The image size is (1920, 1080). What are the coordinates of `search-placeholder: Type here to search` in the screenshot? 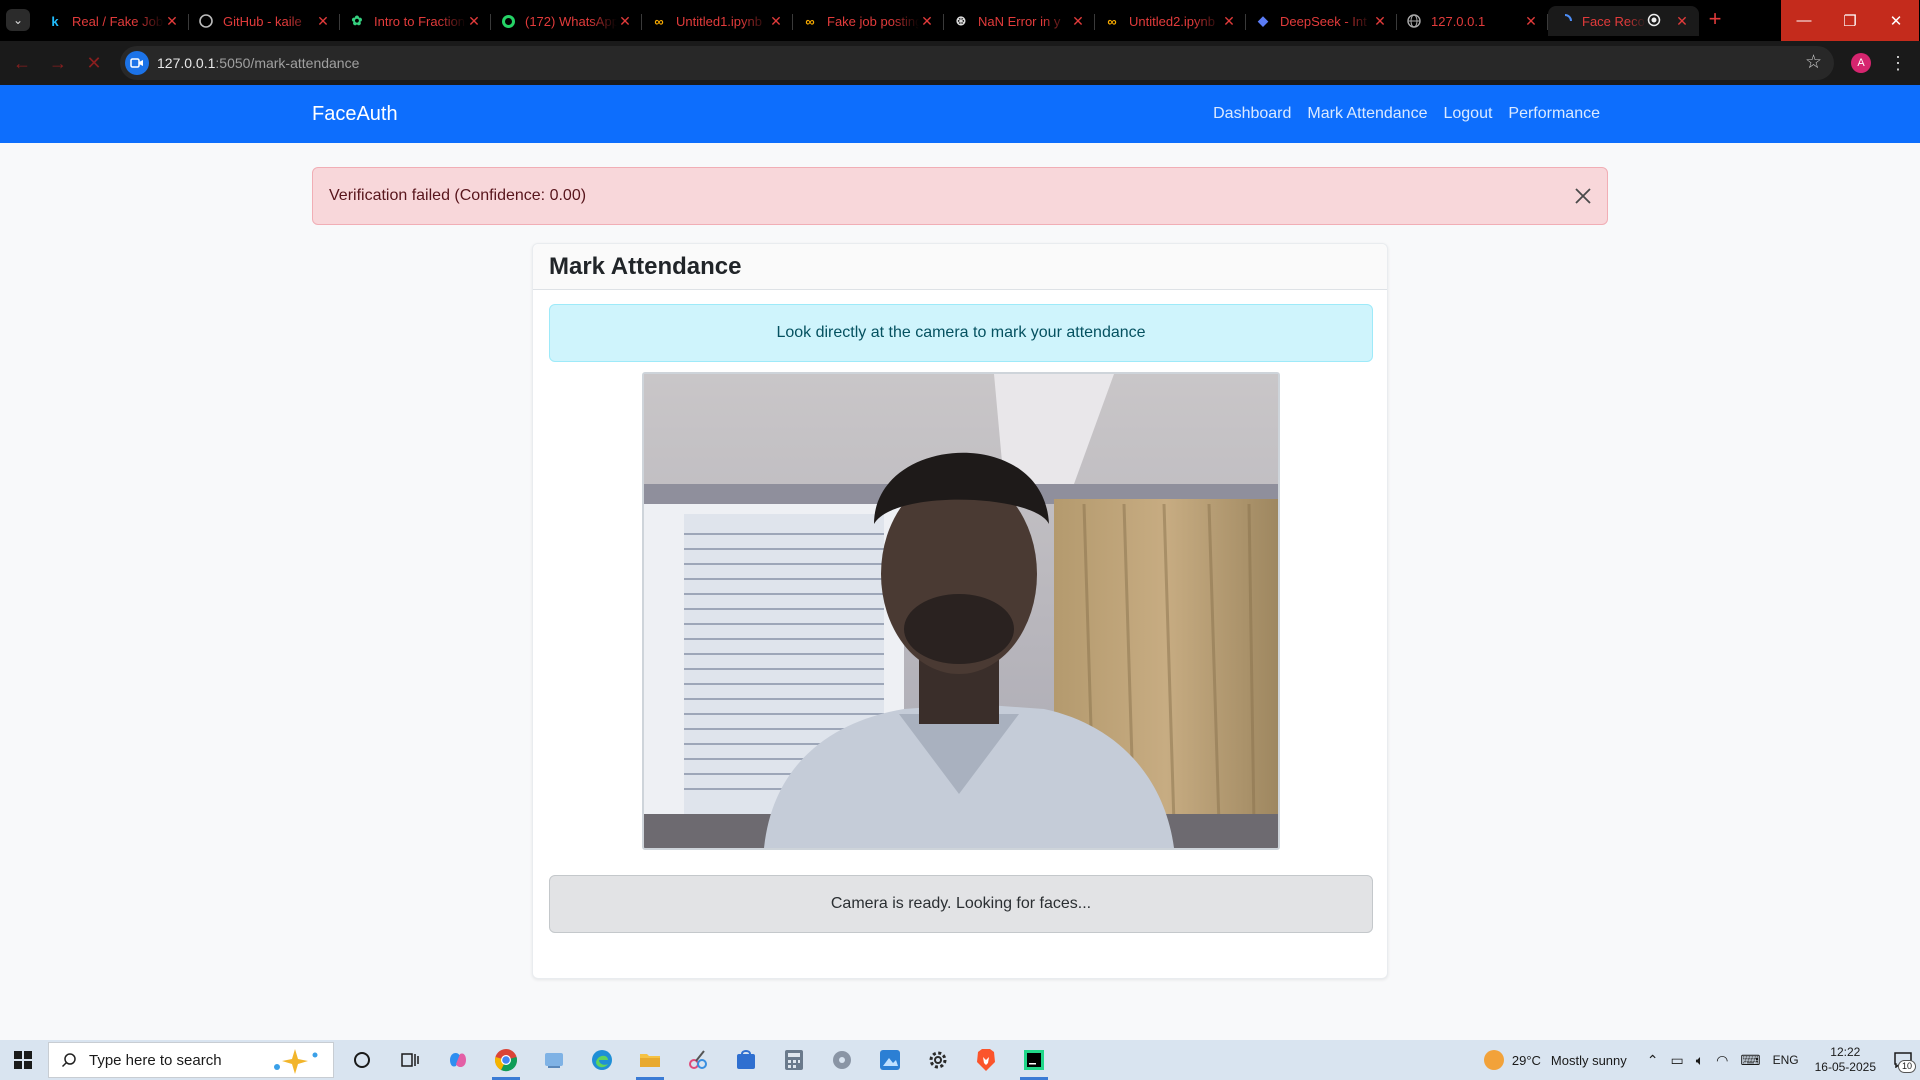 It's located at (155, 1060).